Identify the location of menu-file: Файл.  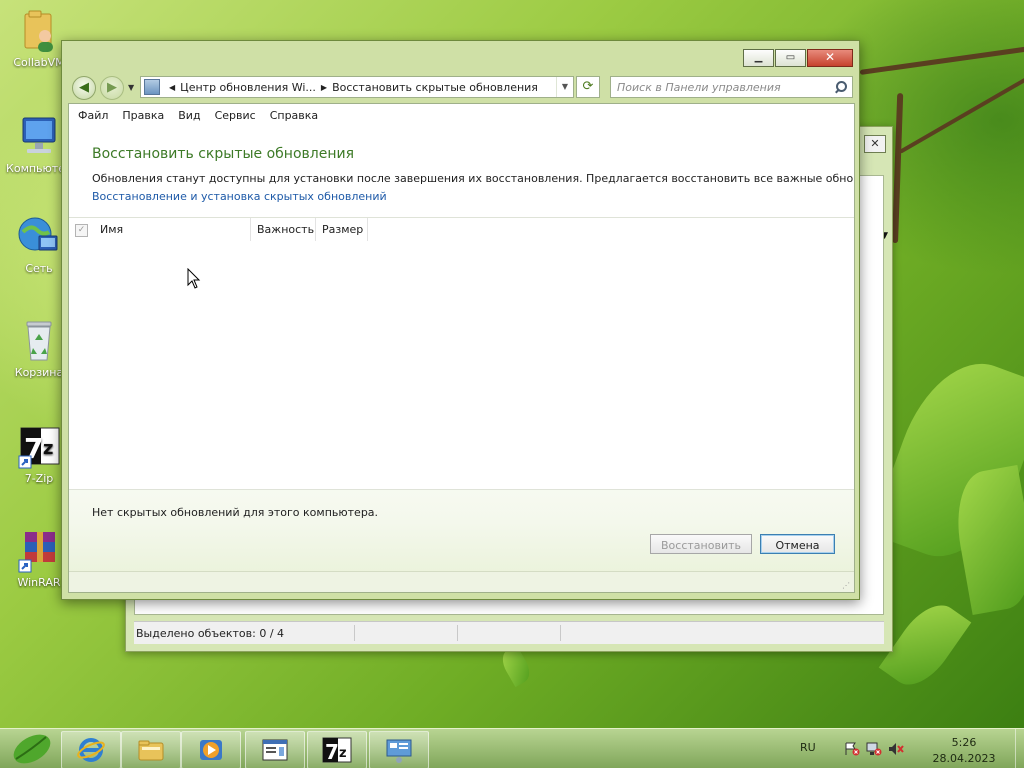
(93, 115).